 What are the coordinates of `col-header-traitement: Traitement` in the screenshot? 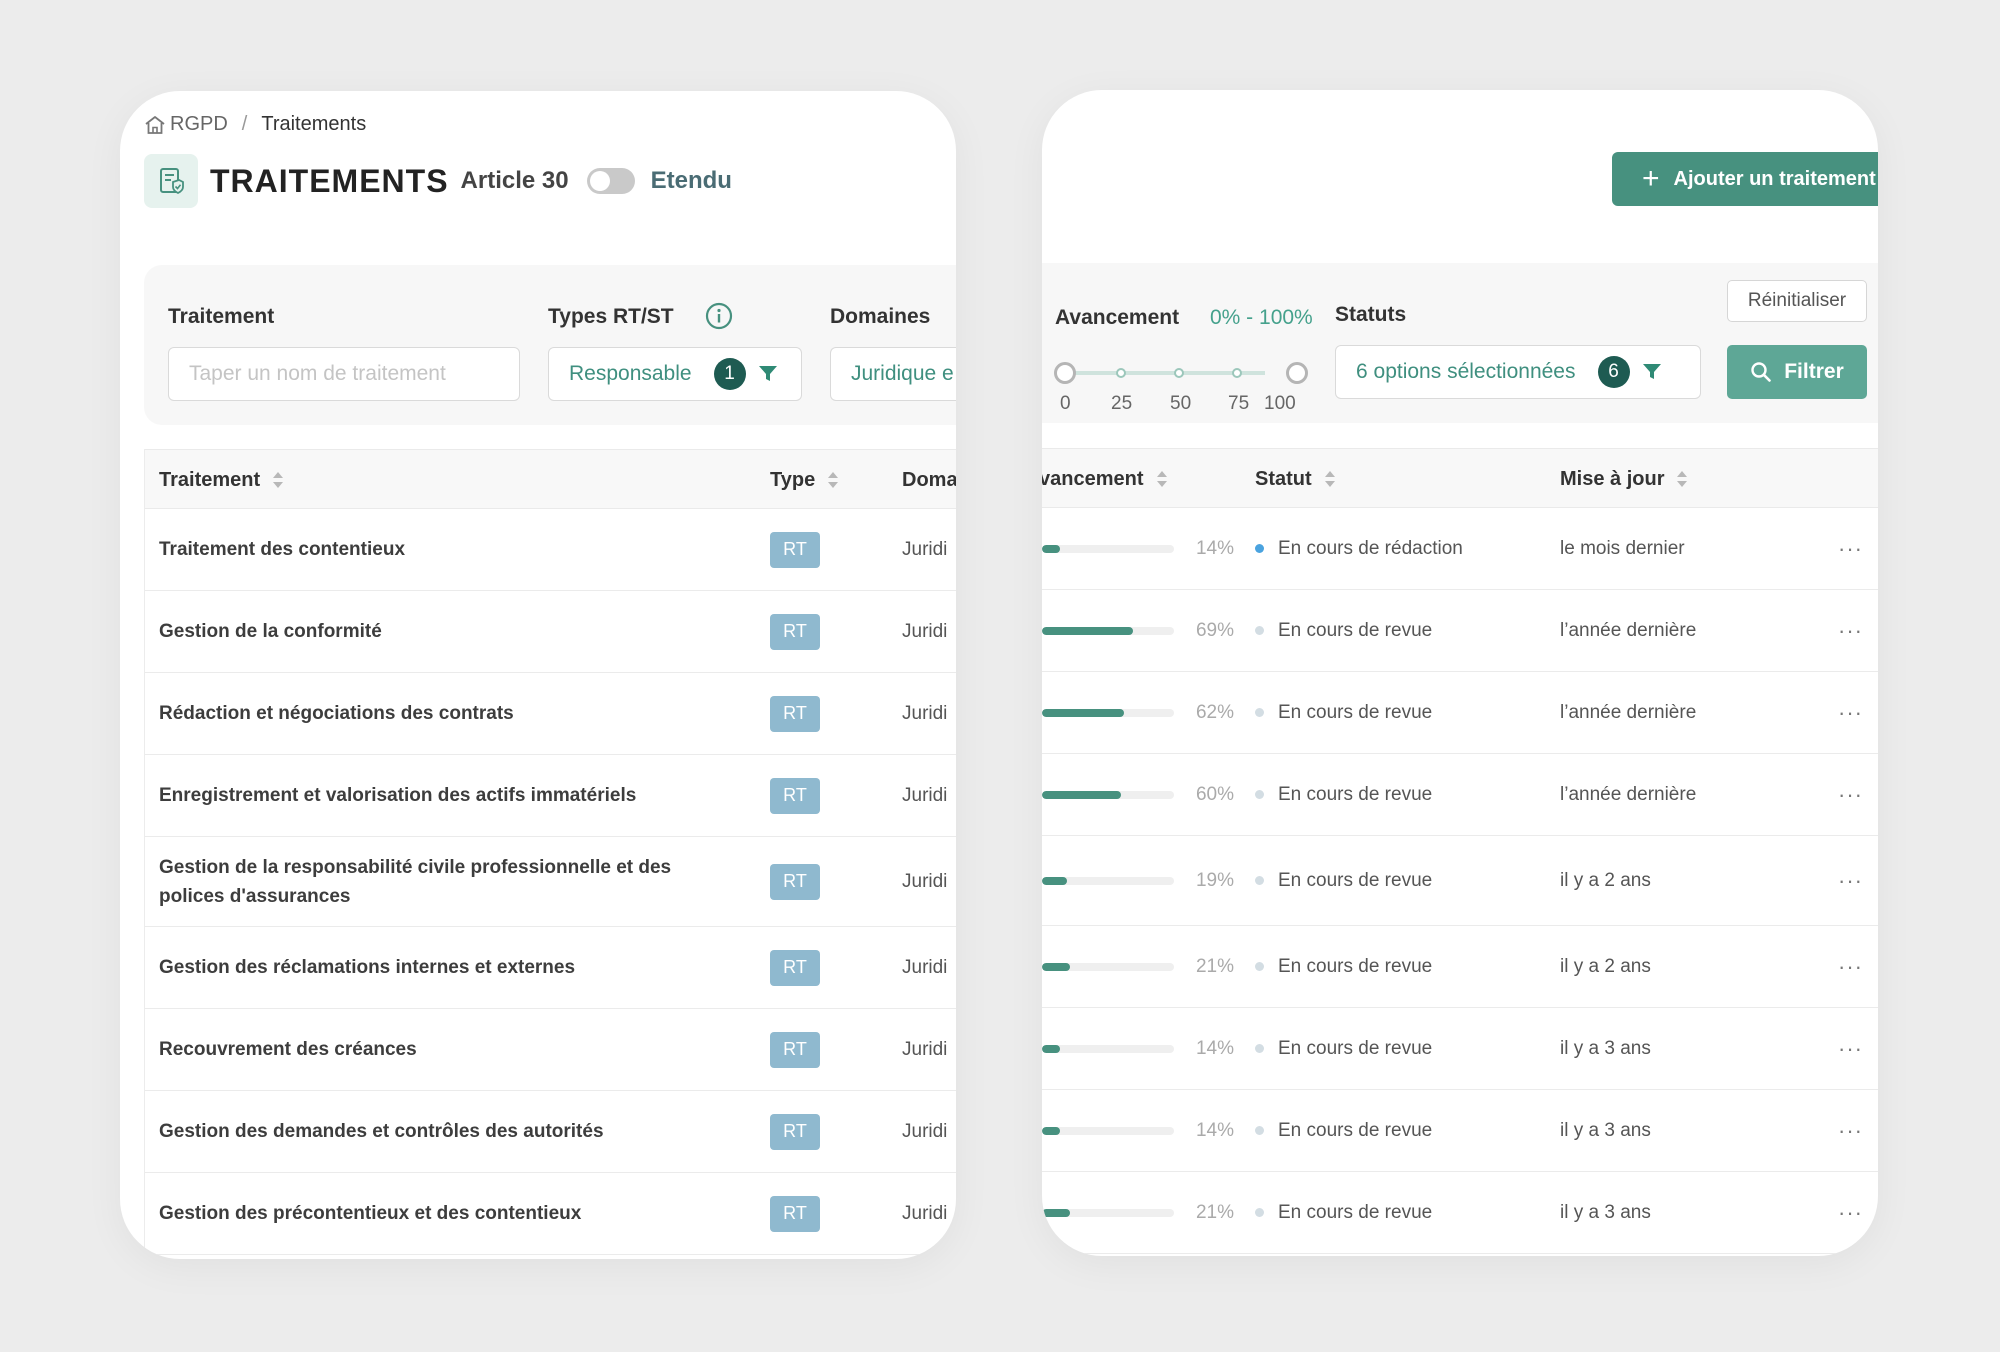 It's located at (221, 480).